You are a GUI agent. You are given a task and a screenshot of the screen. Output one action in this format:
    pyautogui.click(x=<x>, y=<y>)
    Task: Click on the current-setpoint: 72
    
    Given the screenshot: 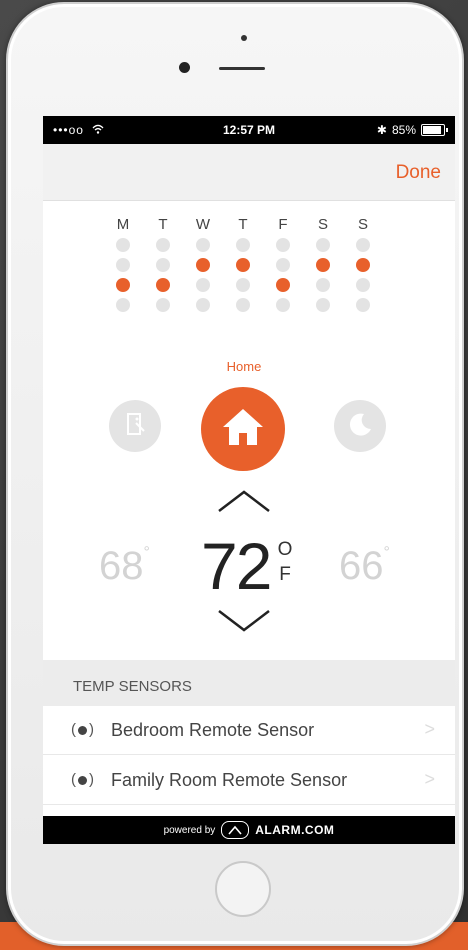 What is the action you would take?
    pyautogui.click(x=236, y=566)
    